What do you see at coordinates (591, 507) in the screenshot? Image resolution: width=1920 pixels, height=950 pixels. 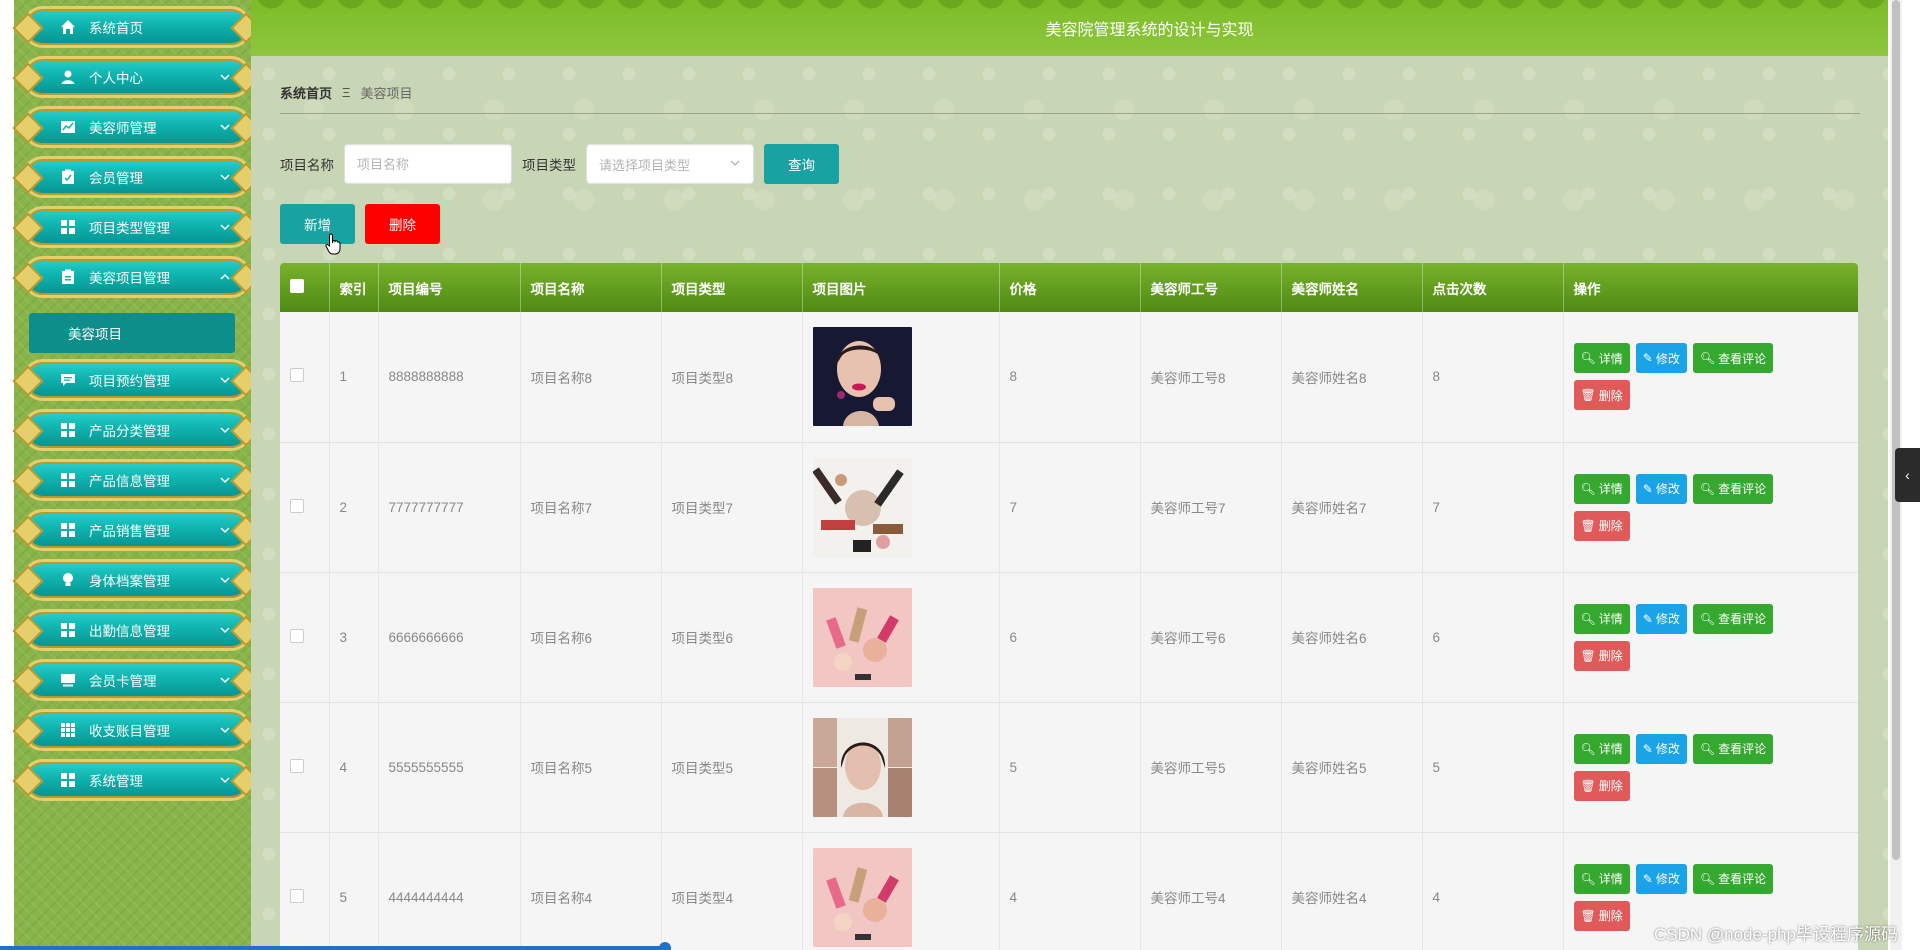 I see `name-cell: 项目名称7` at bounding box center [591, 507].